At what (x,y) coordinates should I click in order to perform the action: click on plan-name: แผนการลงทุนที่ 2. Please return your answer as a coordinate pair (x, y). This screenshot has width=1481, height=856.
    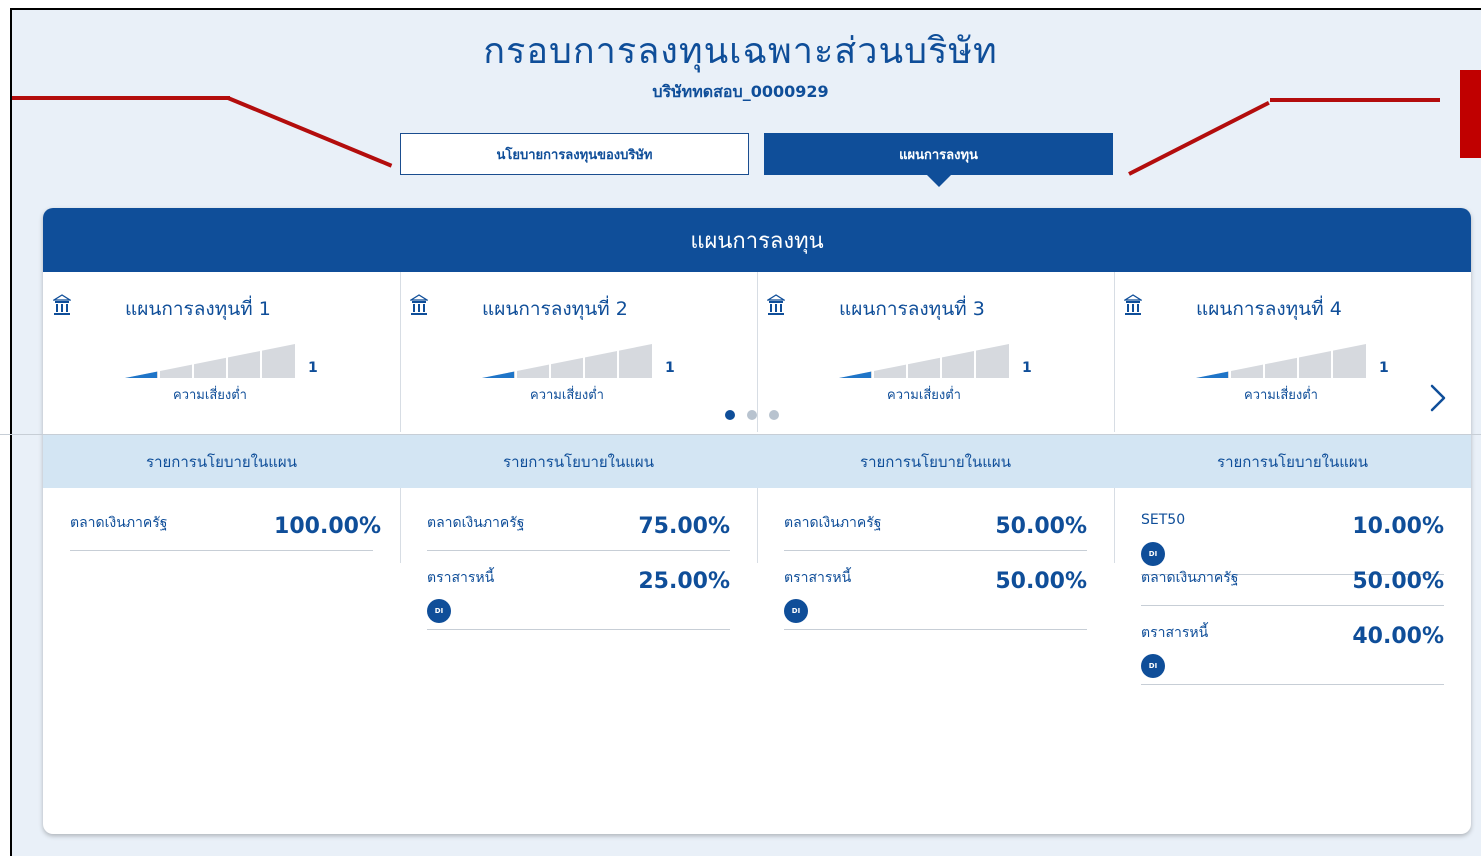
    Looking at the image, I should click on (555, 309).